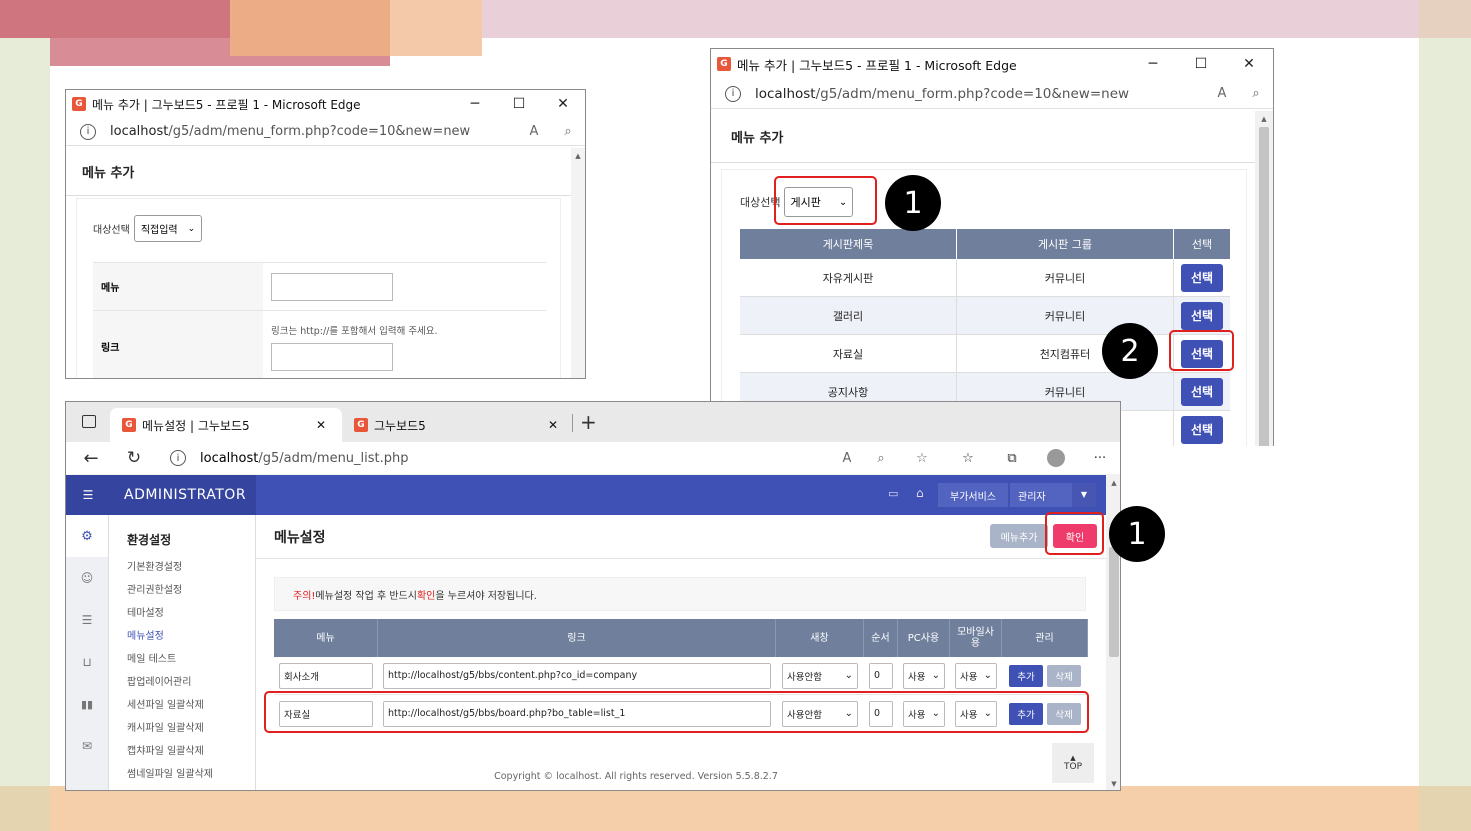  I want to click on menu-toggle-icon: ☰, so click(88, 495).